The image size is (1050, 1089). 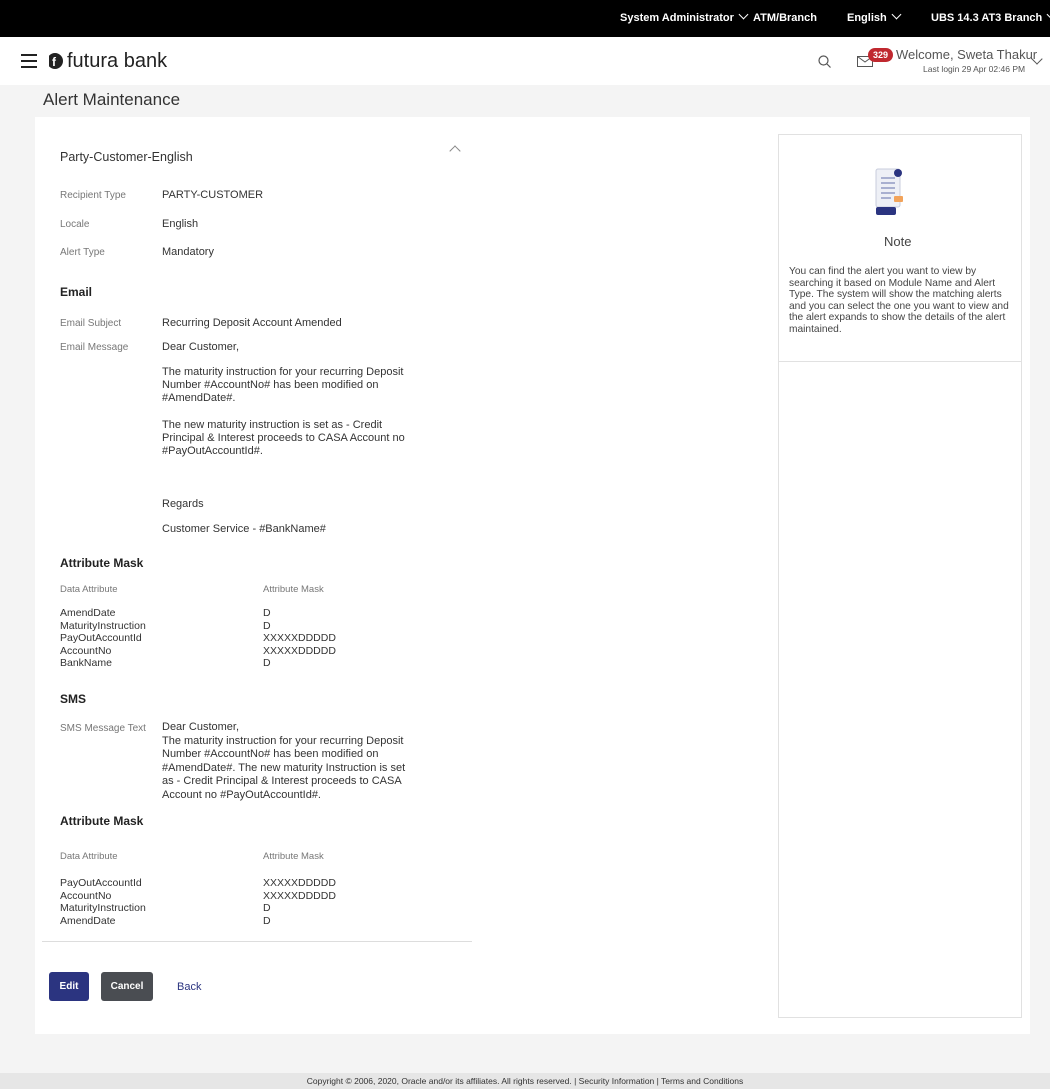 I want to click on locale-label: Locale, so click(x=75, y=224).